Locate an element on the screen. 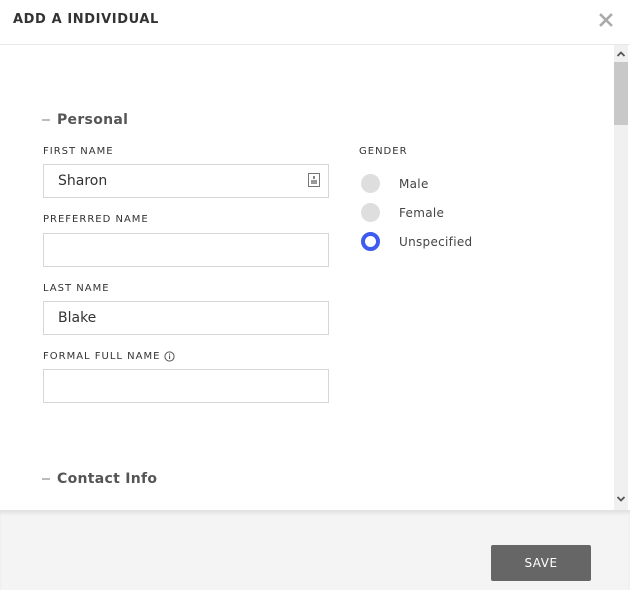 The image size is (630, 590). section-title: Contact Info is located at coordinates (107, 479).